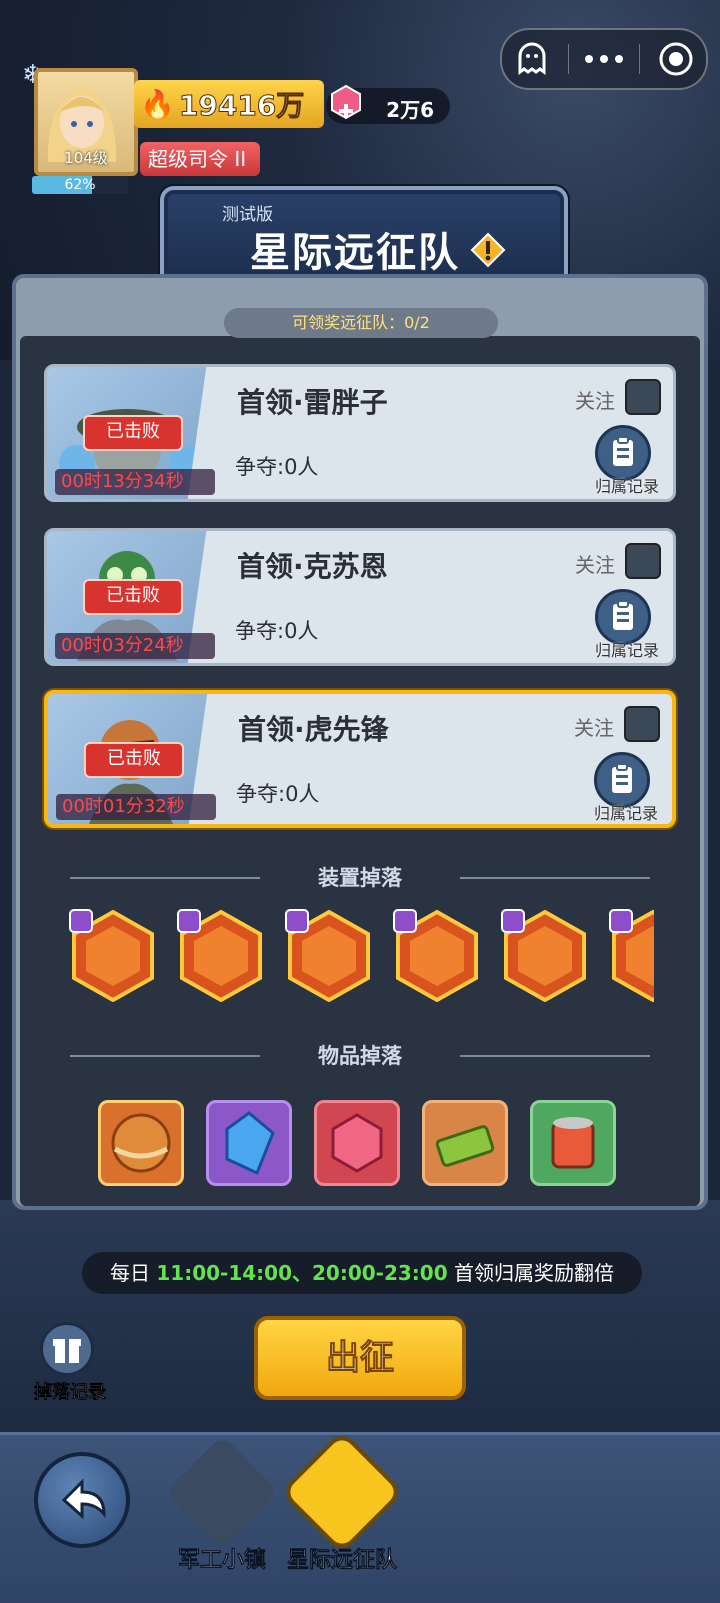  I want to click on player-level: 104级, so click(86, 158).